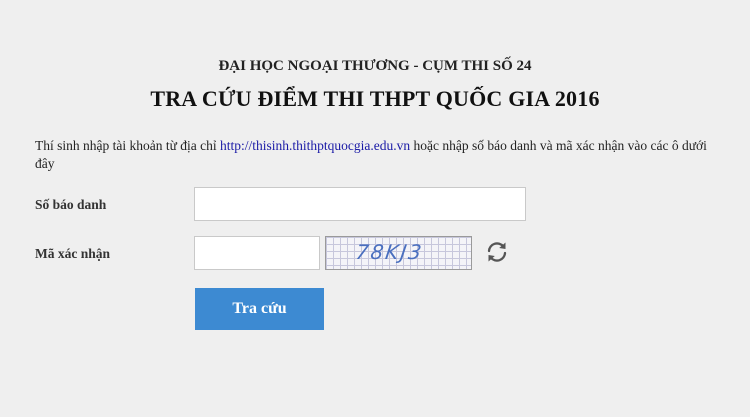 This screenshot has height=417, width=750. I want to click on sbd-input, so click(360, 204).